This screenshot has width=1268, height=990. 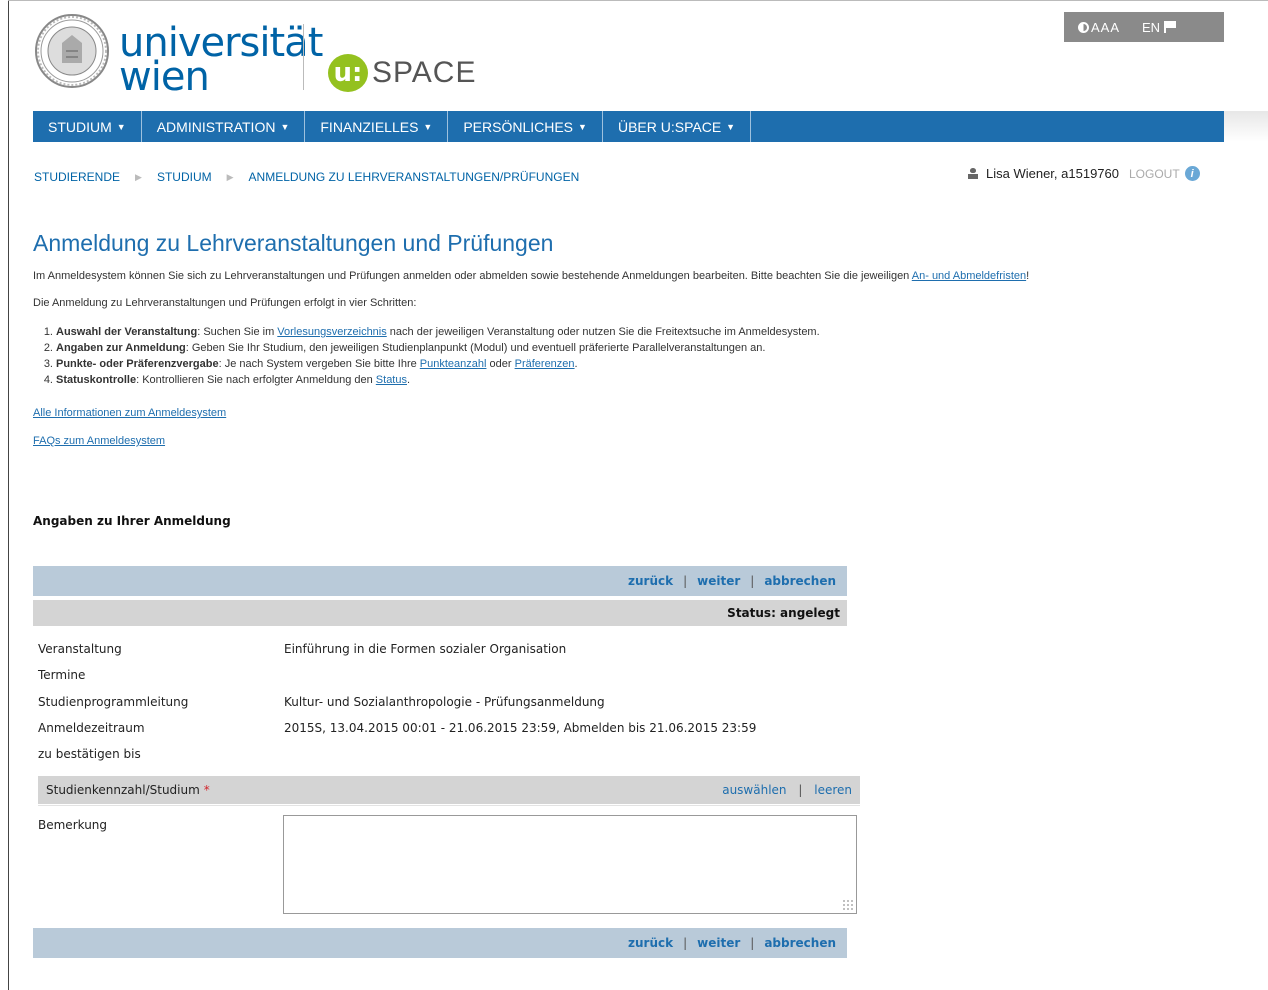 I want to click on clear-study-button: leeren, so click(x=833, y=790).